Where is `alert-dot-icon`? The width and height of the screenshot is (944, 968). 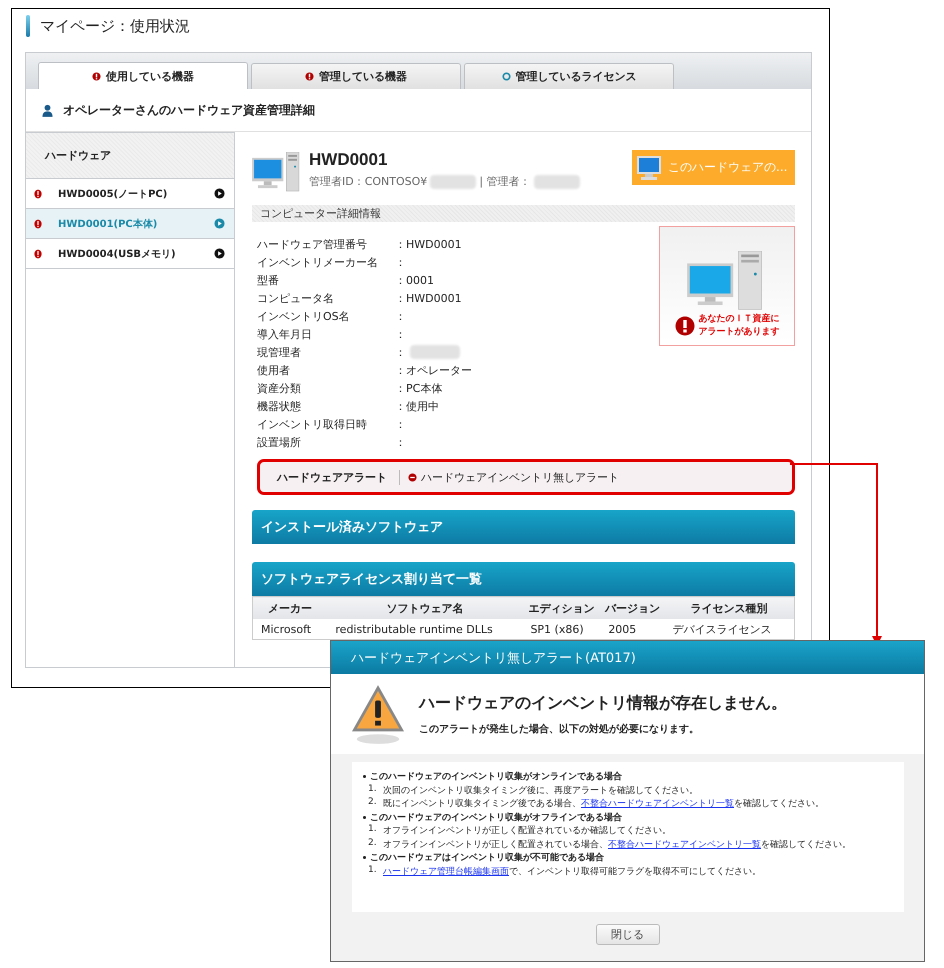
alert-dot-icon is located at coordinates (412, 477).